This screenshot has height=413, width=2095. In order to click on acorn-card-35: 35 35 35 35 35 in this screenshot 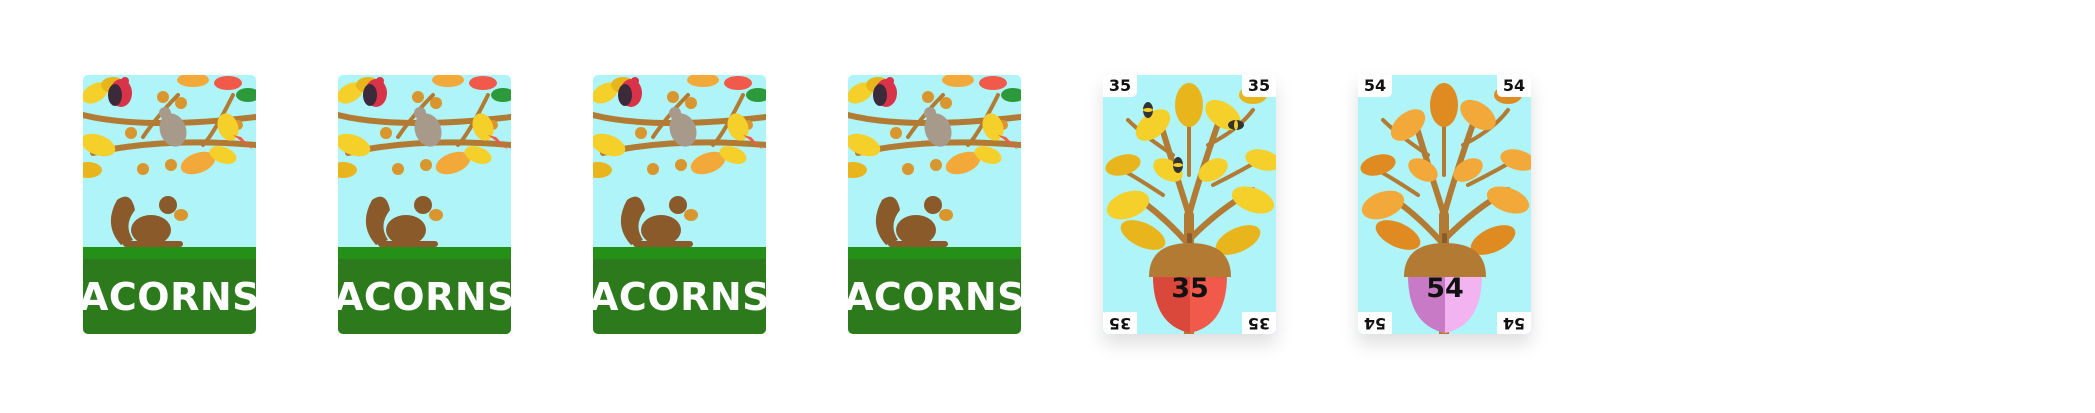, I will do `click(1189, 204)`.